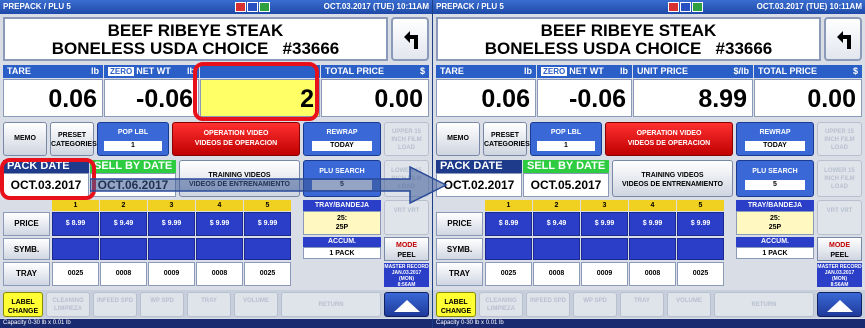 This screenshot has height=328, width=865. Describe the element at coordinates (775, 242) in the screenshot. I see `accum-label: ACCUM.` at that location.